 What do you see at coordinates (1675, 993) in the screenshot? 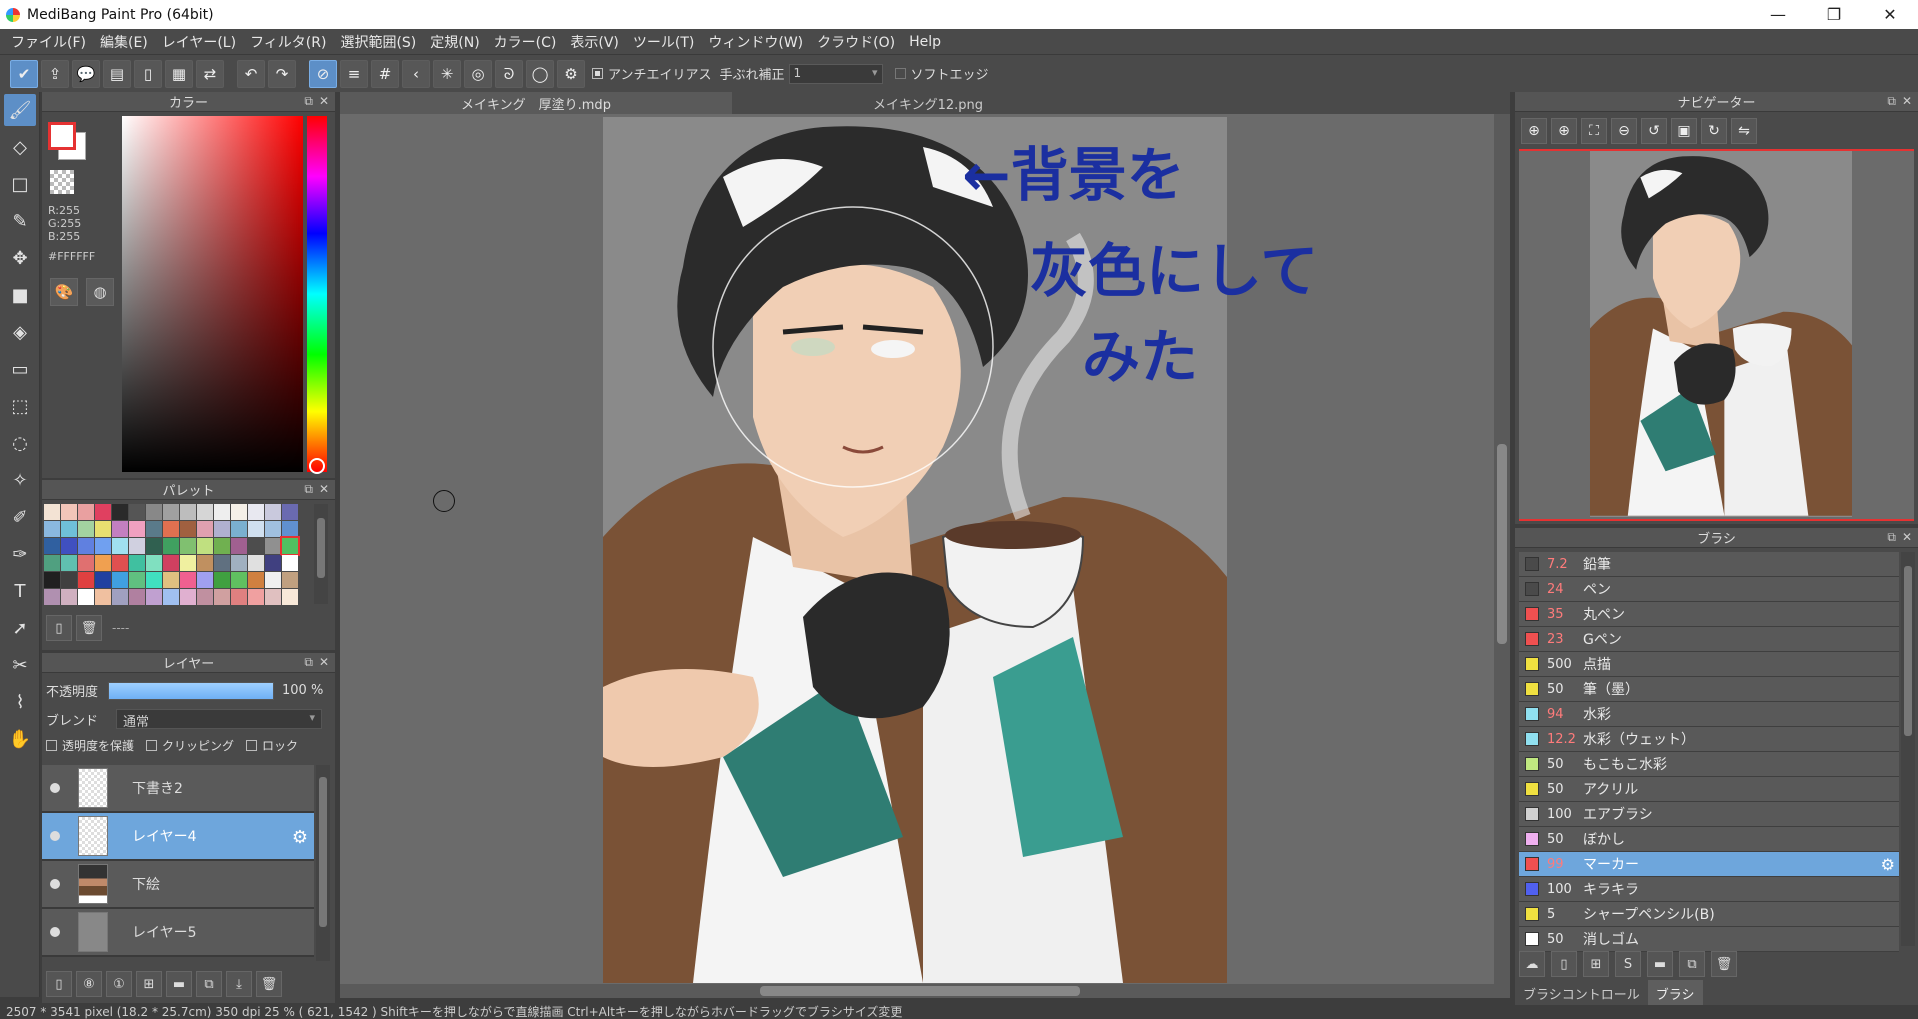
I see `tab-brush: ブラシ` at bounding box center [1675, 993].